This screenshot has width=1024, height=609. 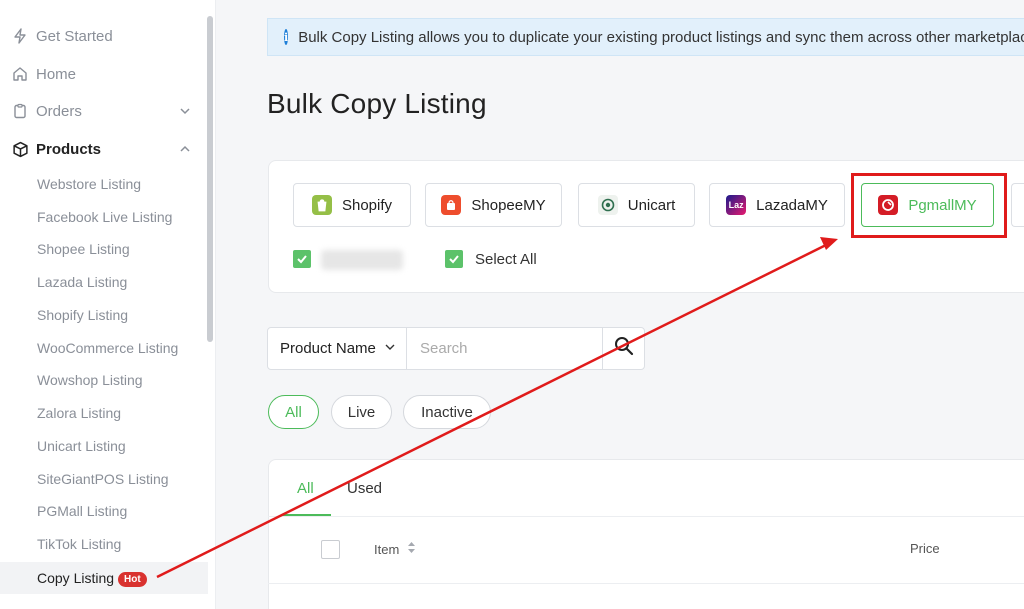 What do you see at coordinates (81, 446) in the screenshot?
I see `sub-unicart-listing: Unicart Listing` at bounding box center [81, 446].